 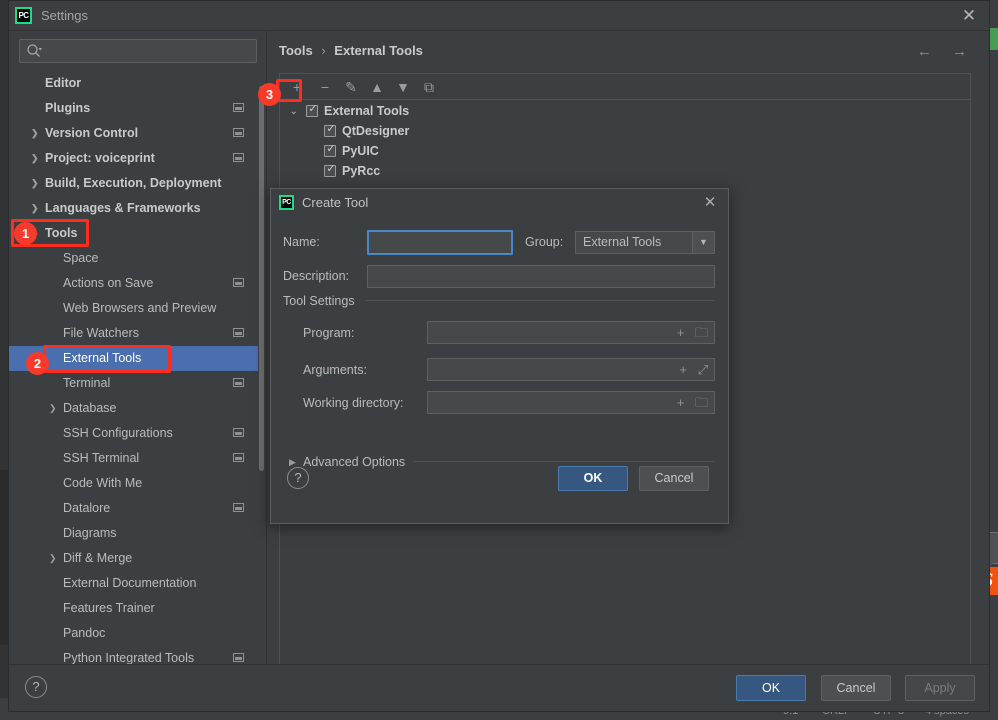 I want to click on sidebar-item-build-execution-deployment: ❯ Build, Execution, Deployment, so click(x=133, y=183).